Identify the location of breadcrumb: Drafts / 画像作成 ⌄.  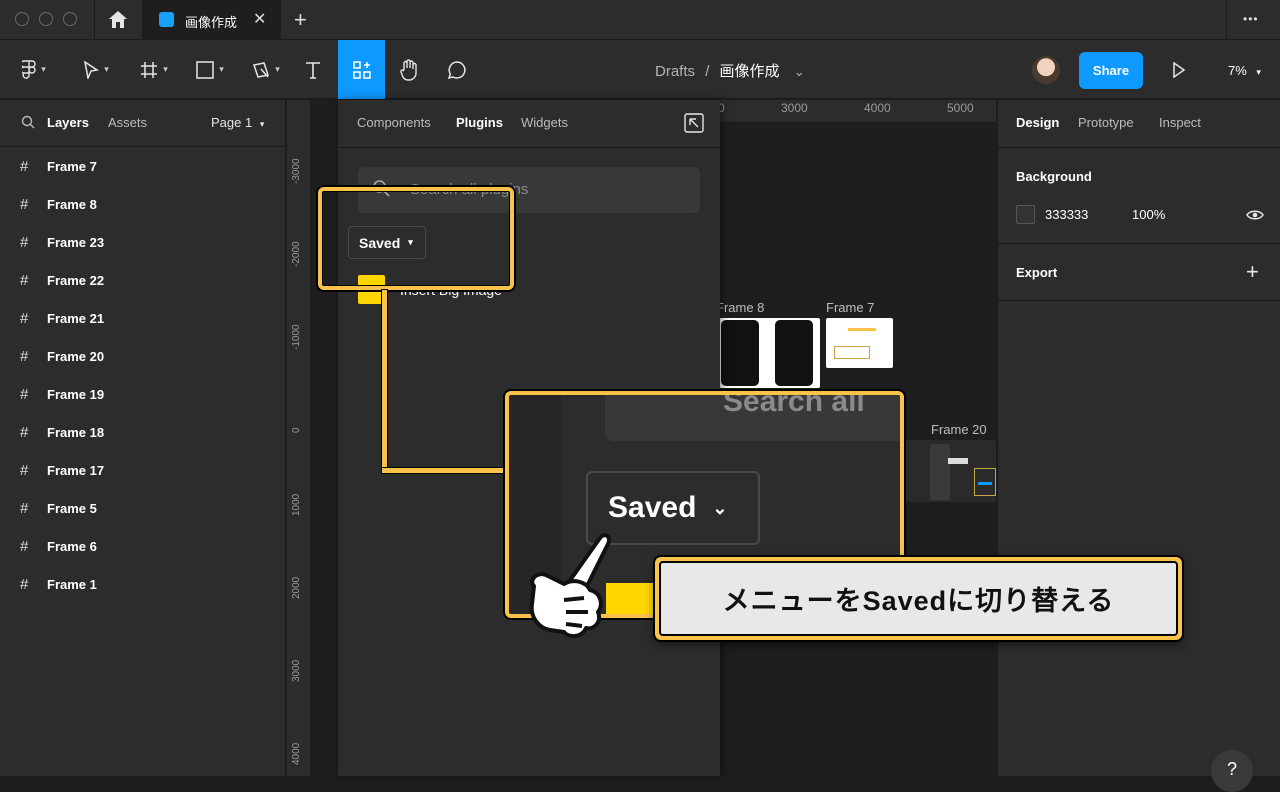
(730, 70).